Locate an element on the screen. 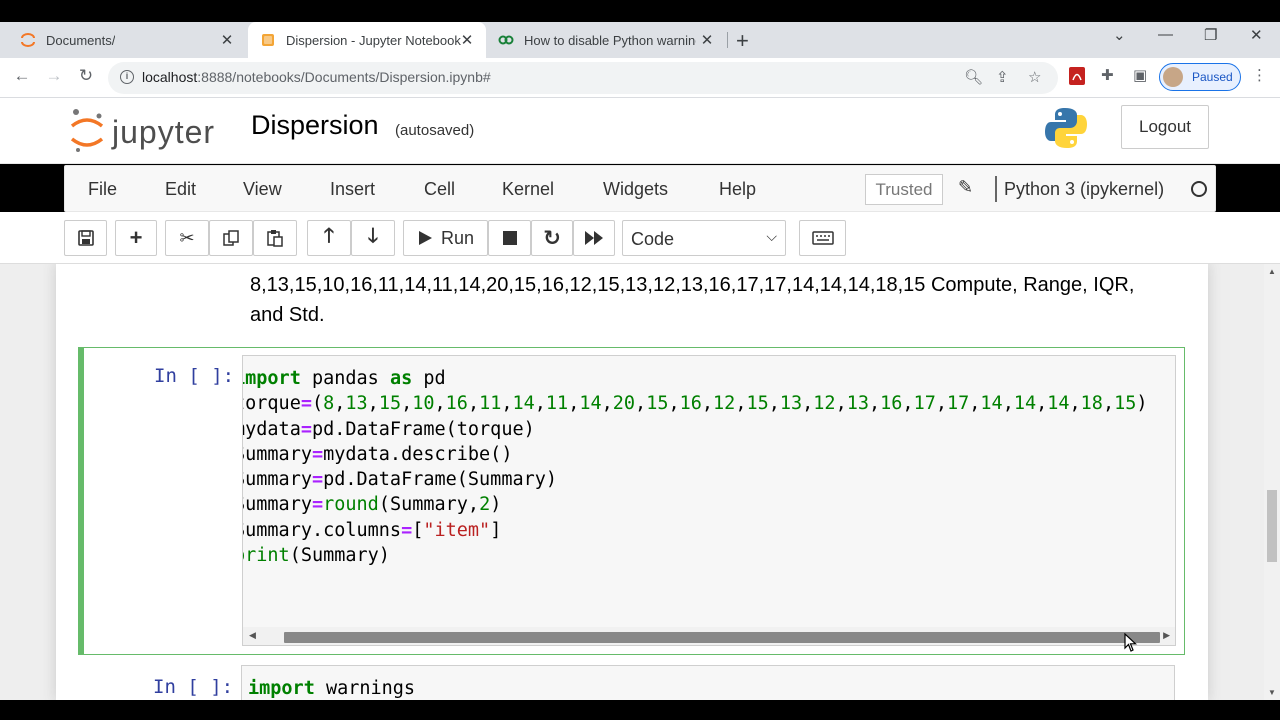  save-icon is located at coordinates (85, 238).